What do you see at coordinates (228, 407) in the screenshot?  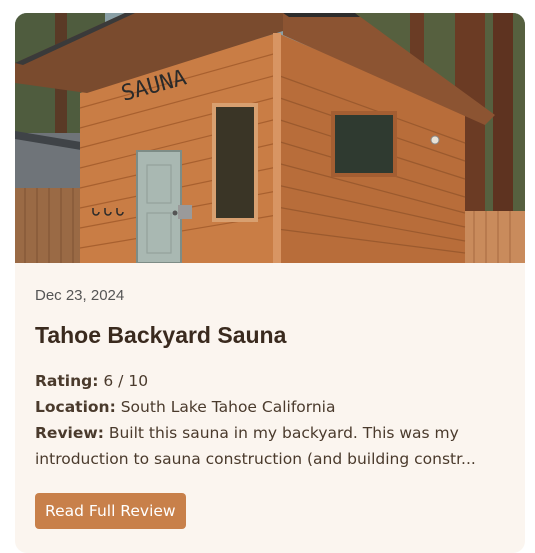 I see `location-value: South Lake Tahoe California` at bounding box center [228, 407].